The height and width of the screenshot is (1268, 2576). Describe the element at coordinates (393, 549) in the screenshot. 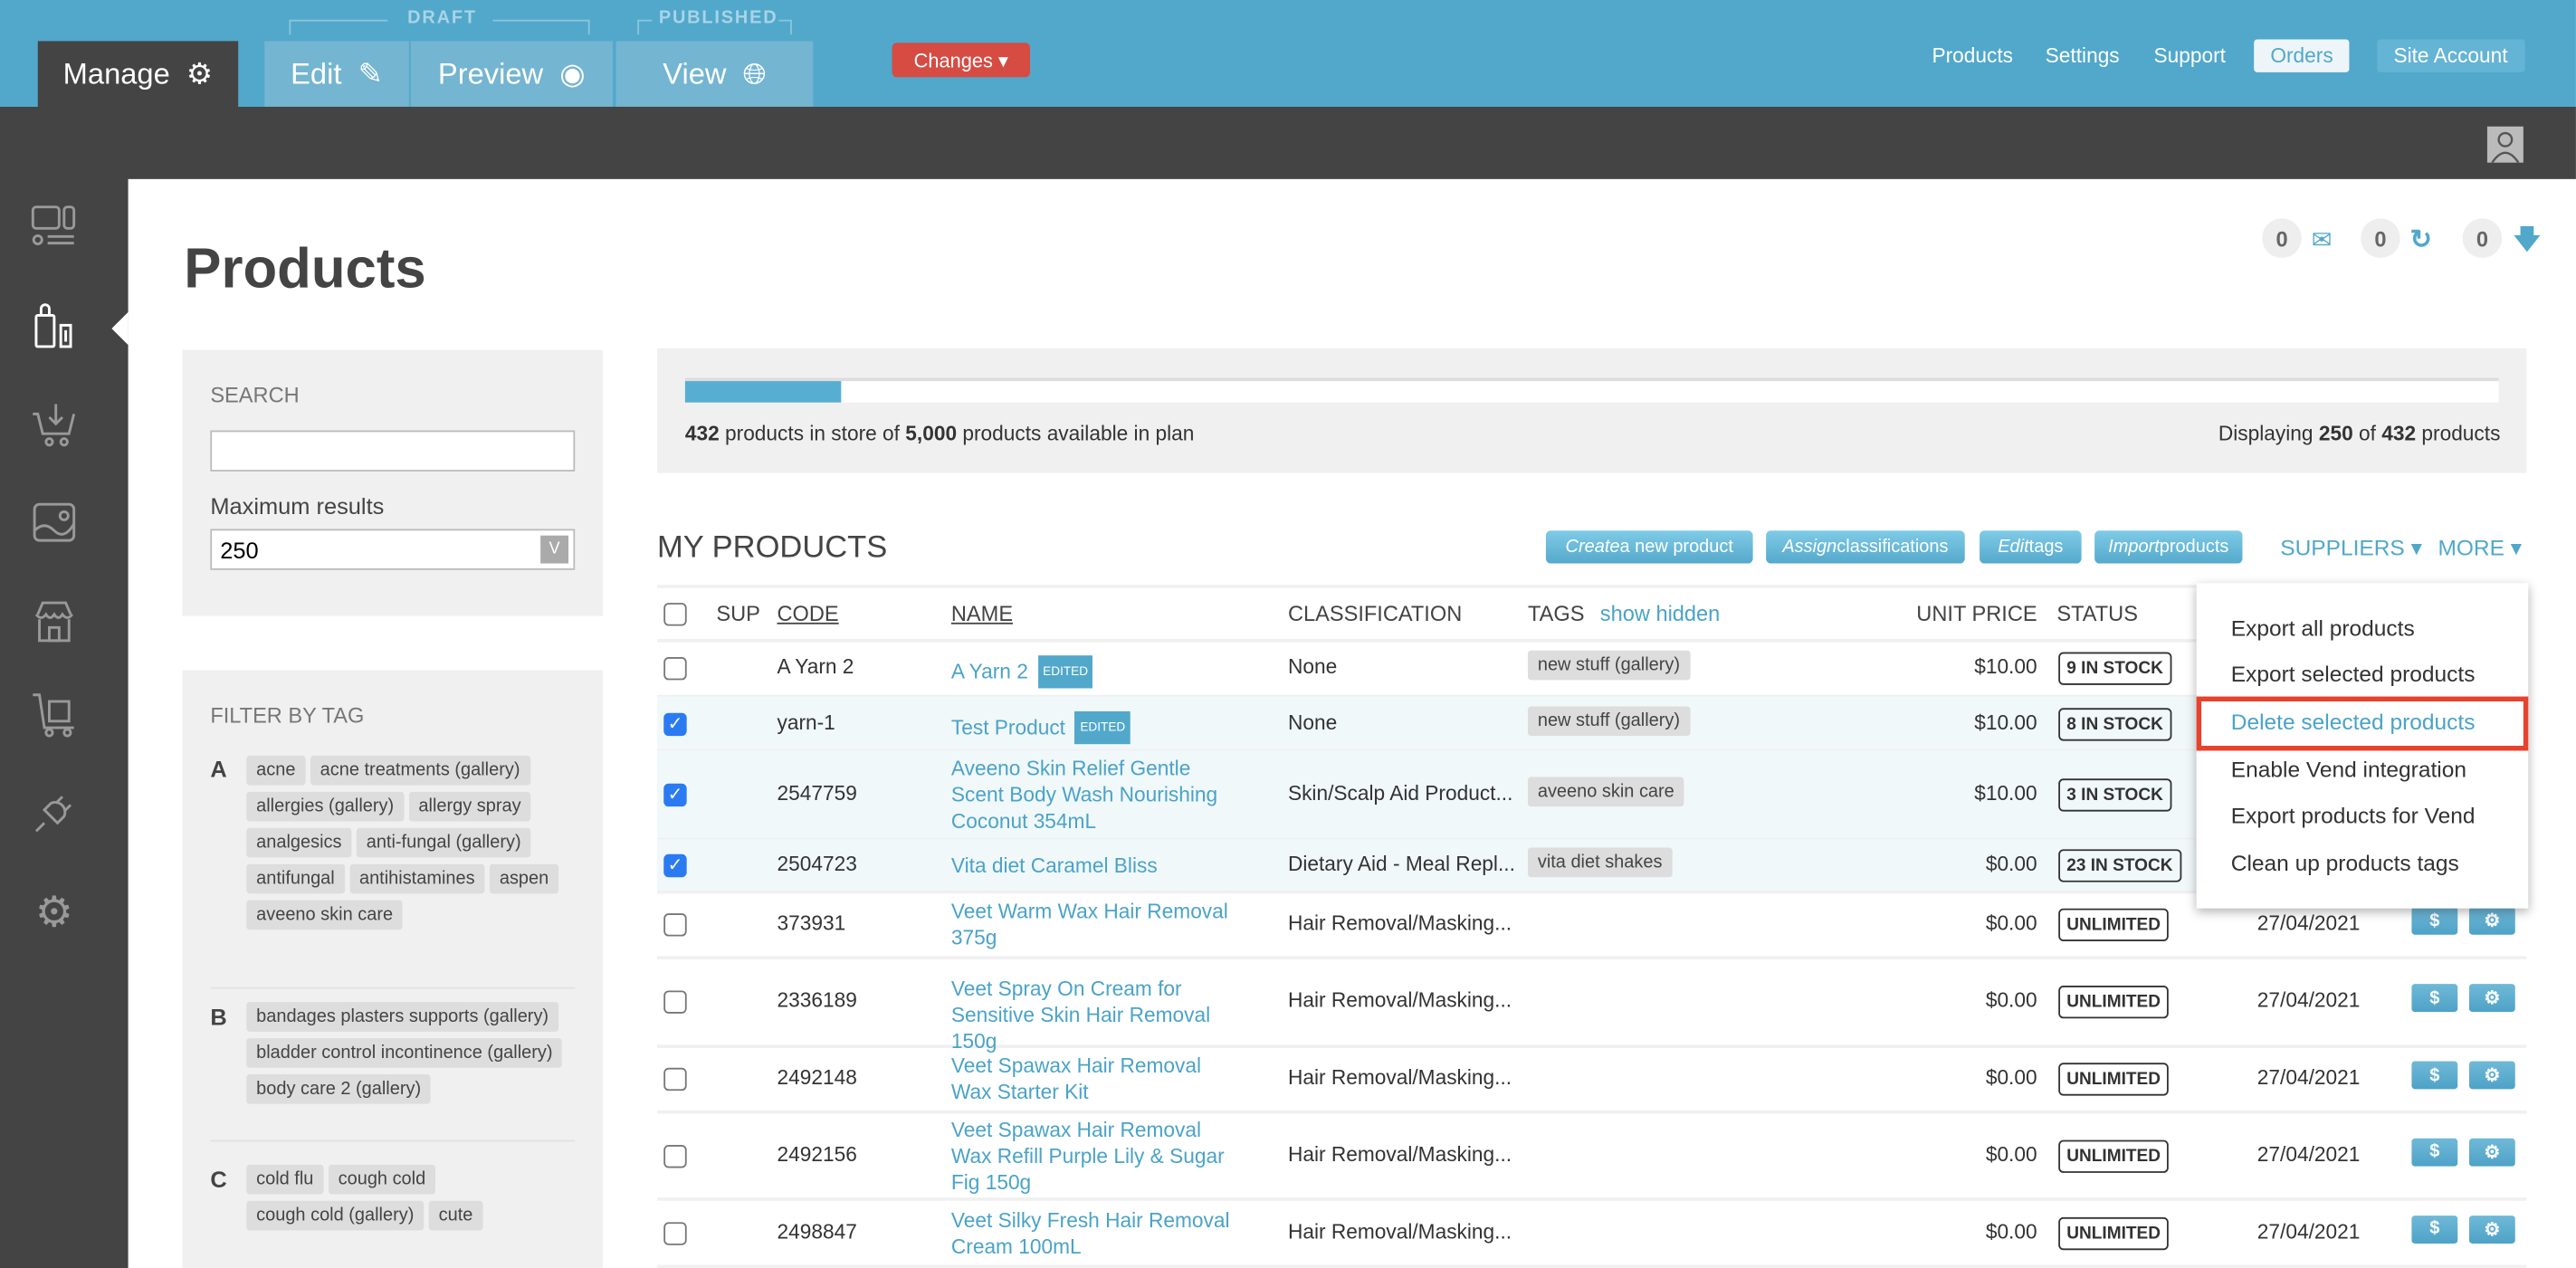

I see `max-results-select: 250 V` at that location.